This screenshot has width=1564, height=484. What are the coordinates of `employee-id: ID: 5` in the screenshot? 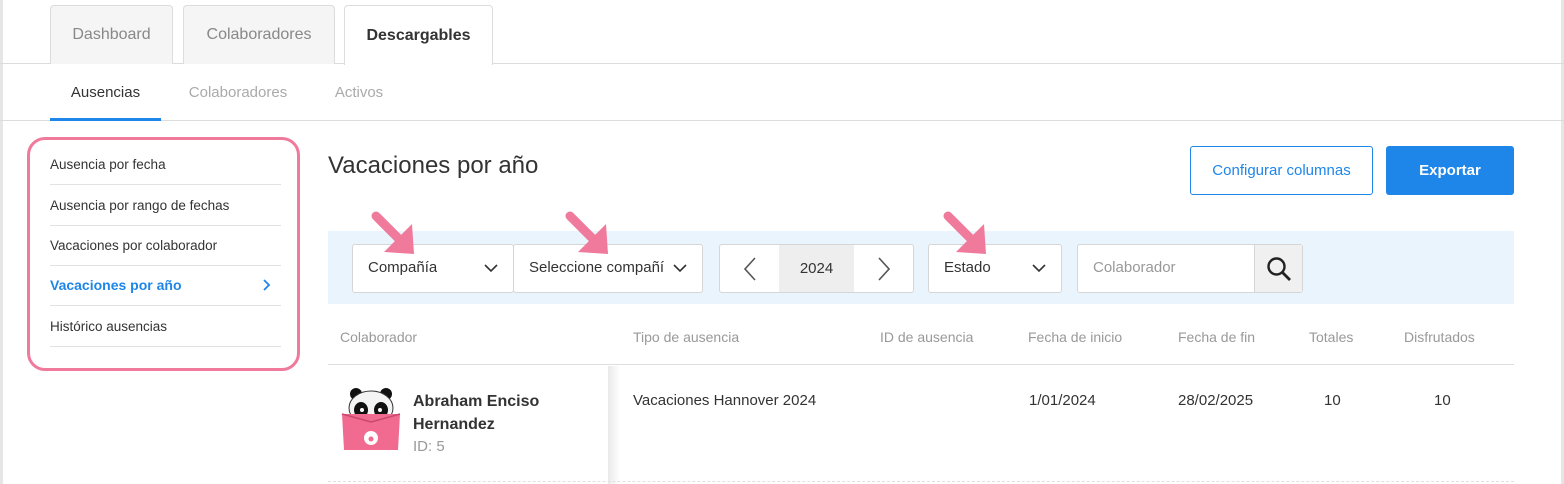 It's located at (429, 446).